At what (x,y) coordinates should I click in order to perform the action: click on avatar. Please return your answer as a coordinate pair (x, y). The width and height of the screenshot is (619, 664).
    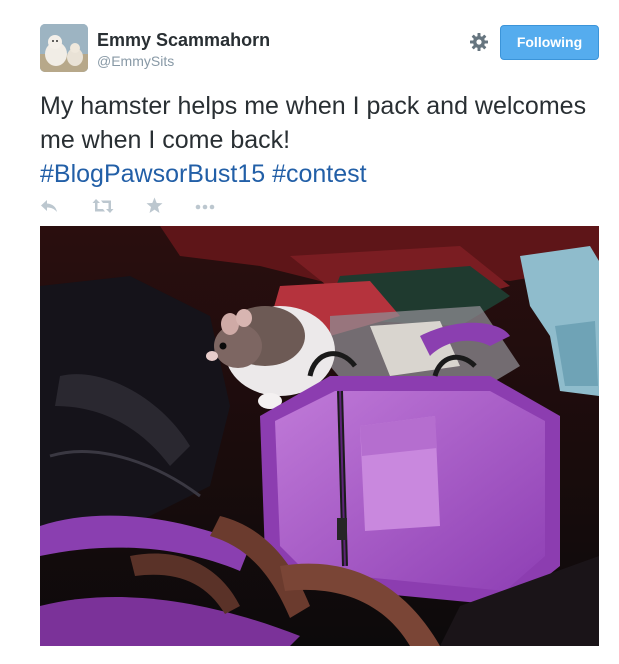
    Looking at the image, I should click on (64, 48).